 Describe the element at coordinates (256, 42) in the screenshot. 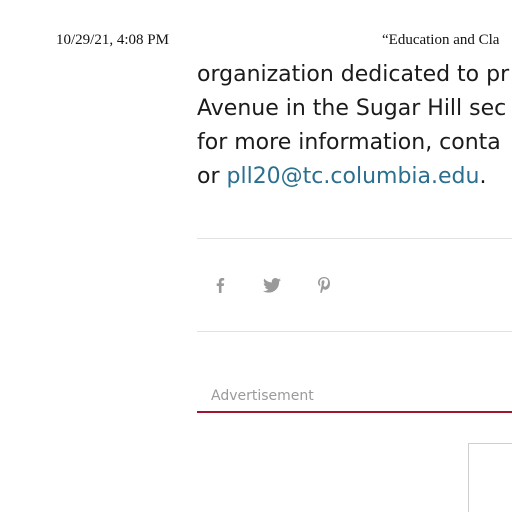

I see `print-header: 10/29/21, 4:08 PM “Education and Cla` at that location.